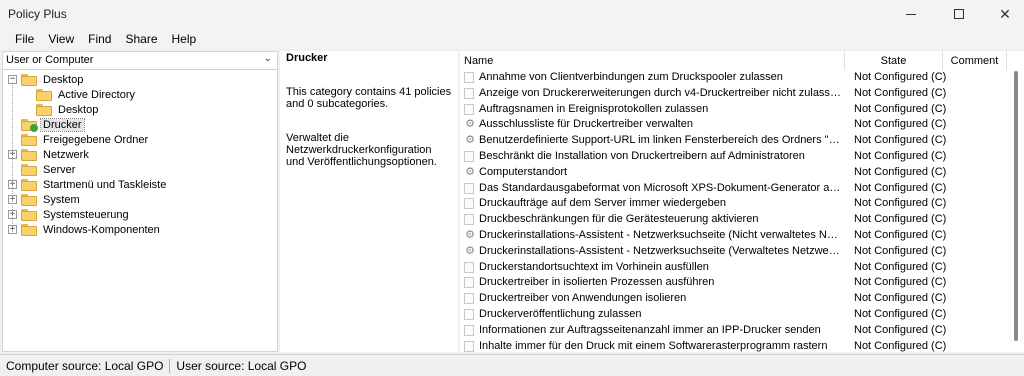 The image size is (1024, 376). What do you see at coordinates (97, 94) in the screenshot?
I see `tree-item-label: Active Directory` at bounding box center [97, 94].